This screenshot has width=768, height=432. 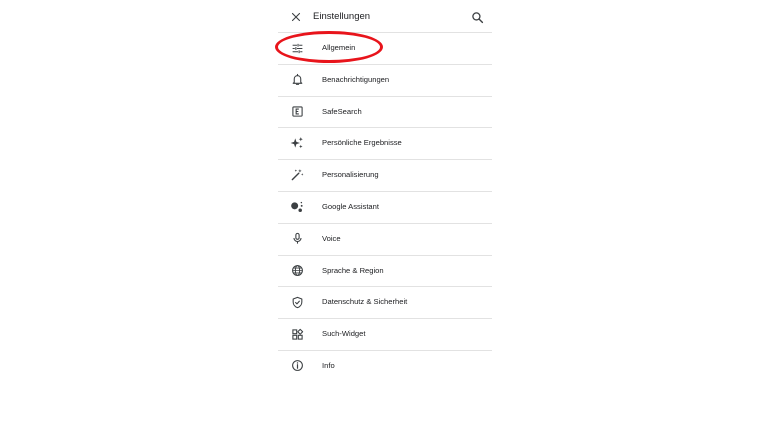 I want to click on menu-item-label: Persönliche Ergebnisse, so click(x=362, y=143).